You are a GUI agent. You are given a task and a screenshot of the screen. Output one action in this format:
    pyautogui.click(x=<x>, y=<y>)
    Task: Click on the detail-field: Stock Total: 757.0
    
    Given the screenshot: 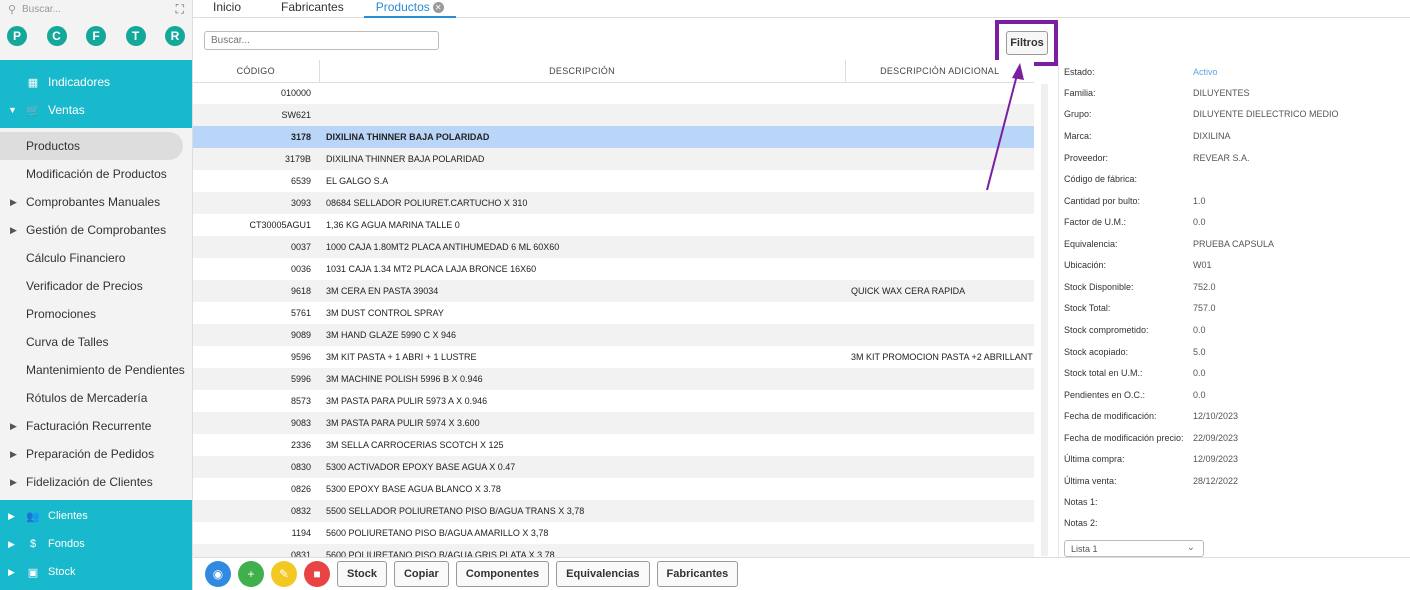 What is the action you would take?
    pyautogui.click(x=1140, y=310)
    